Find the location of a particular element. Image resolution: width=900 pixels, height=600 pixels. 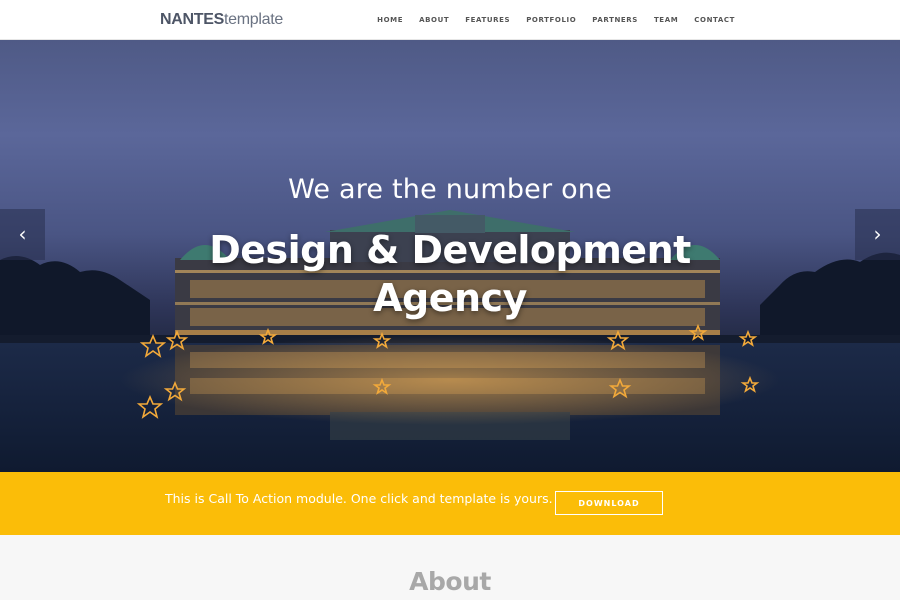

about-section: About is located at coordinates (450, 567).